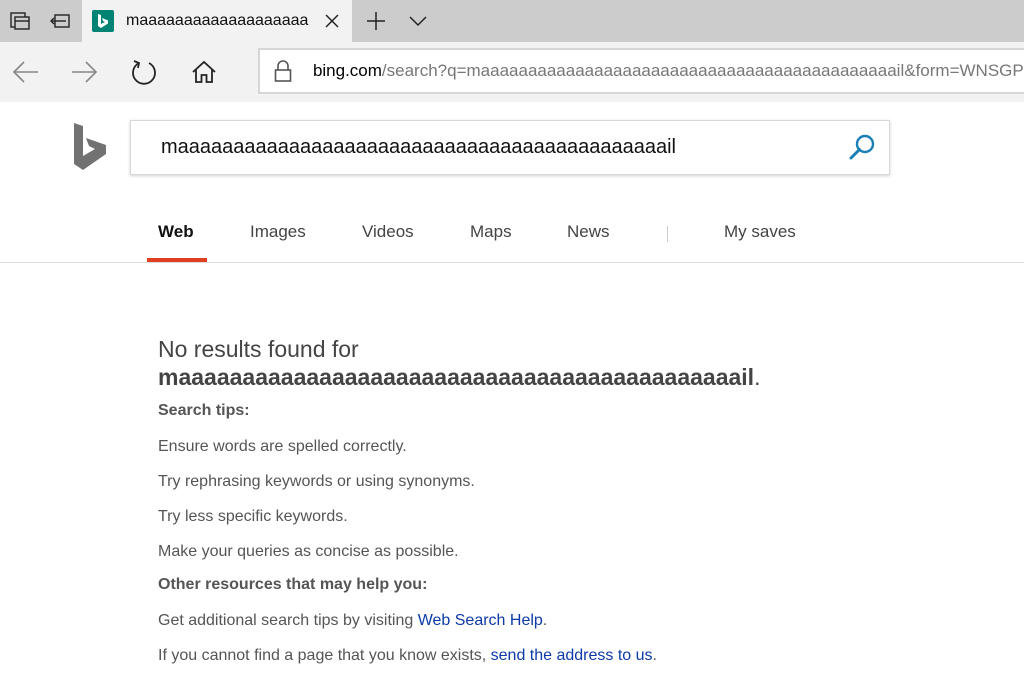 The height and width of the screenshot is (693, 1024). I want to click on home-button, so click(204, 72).